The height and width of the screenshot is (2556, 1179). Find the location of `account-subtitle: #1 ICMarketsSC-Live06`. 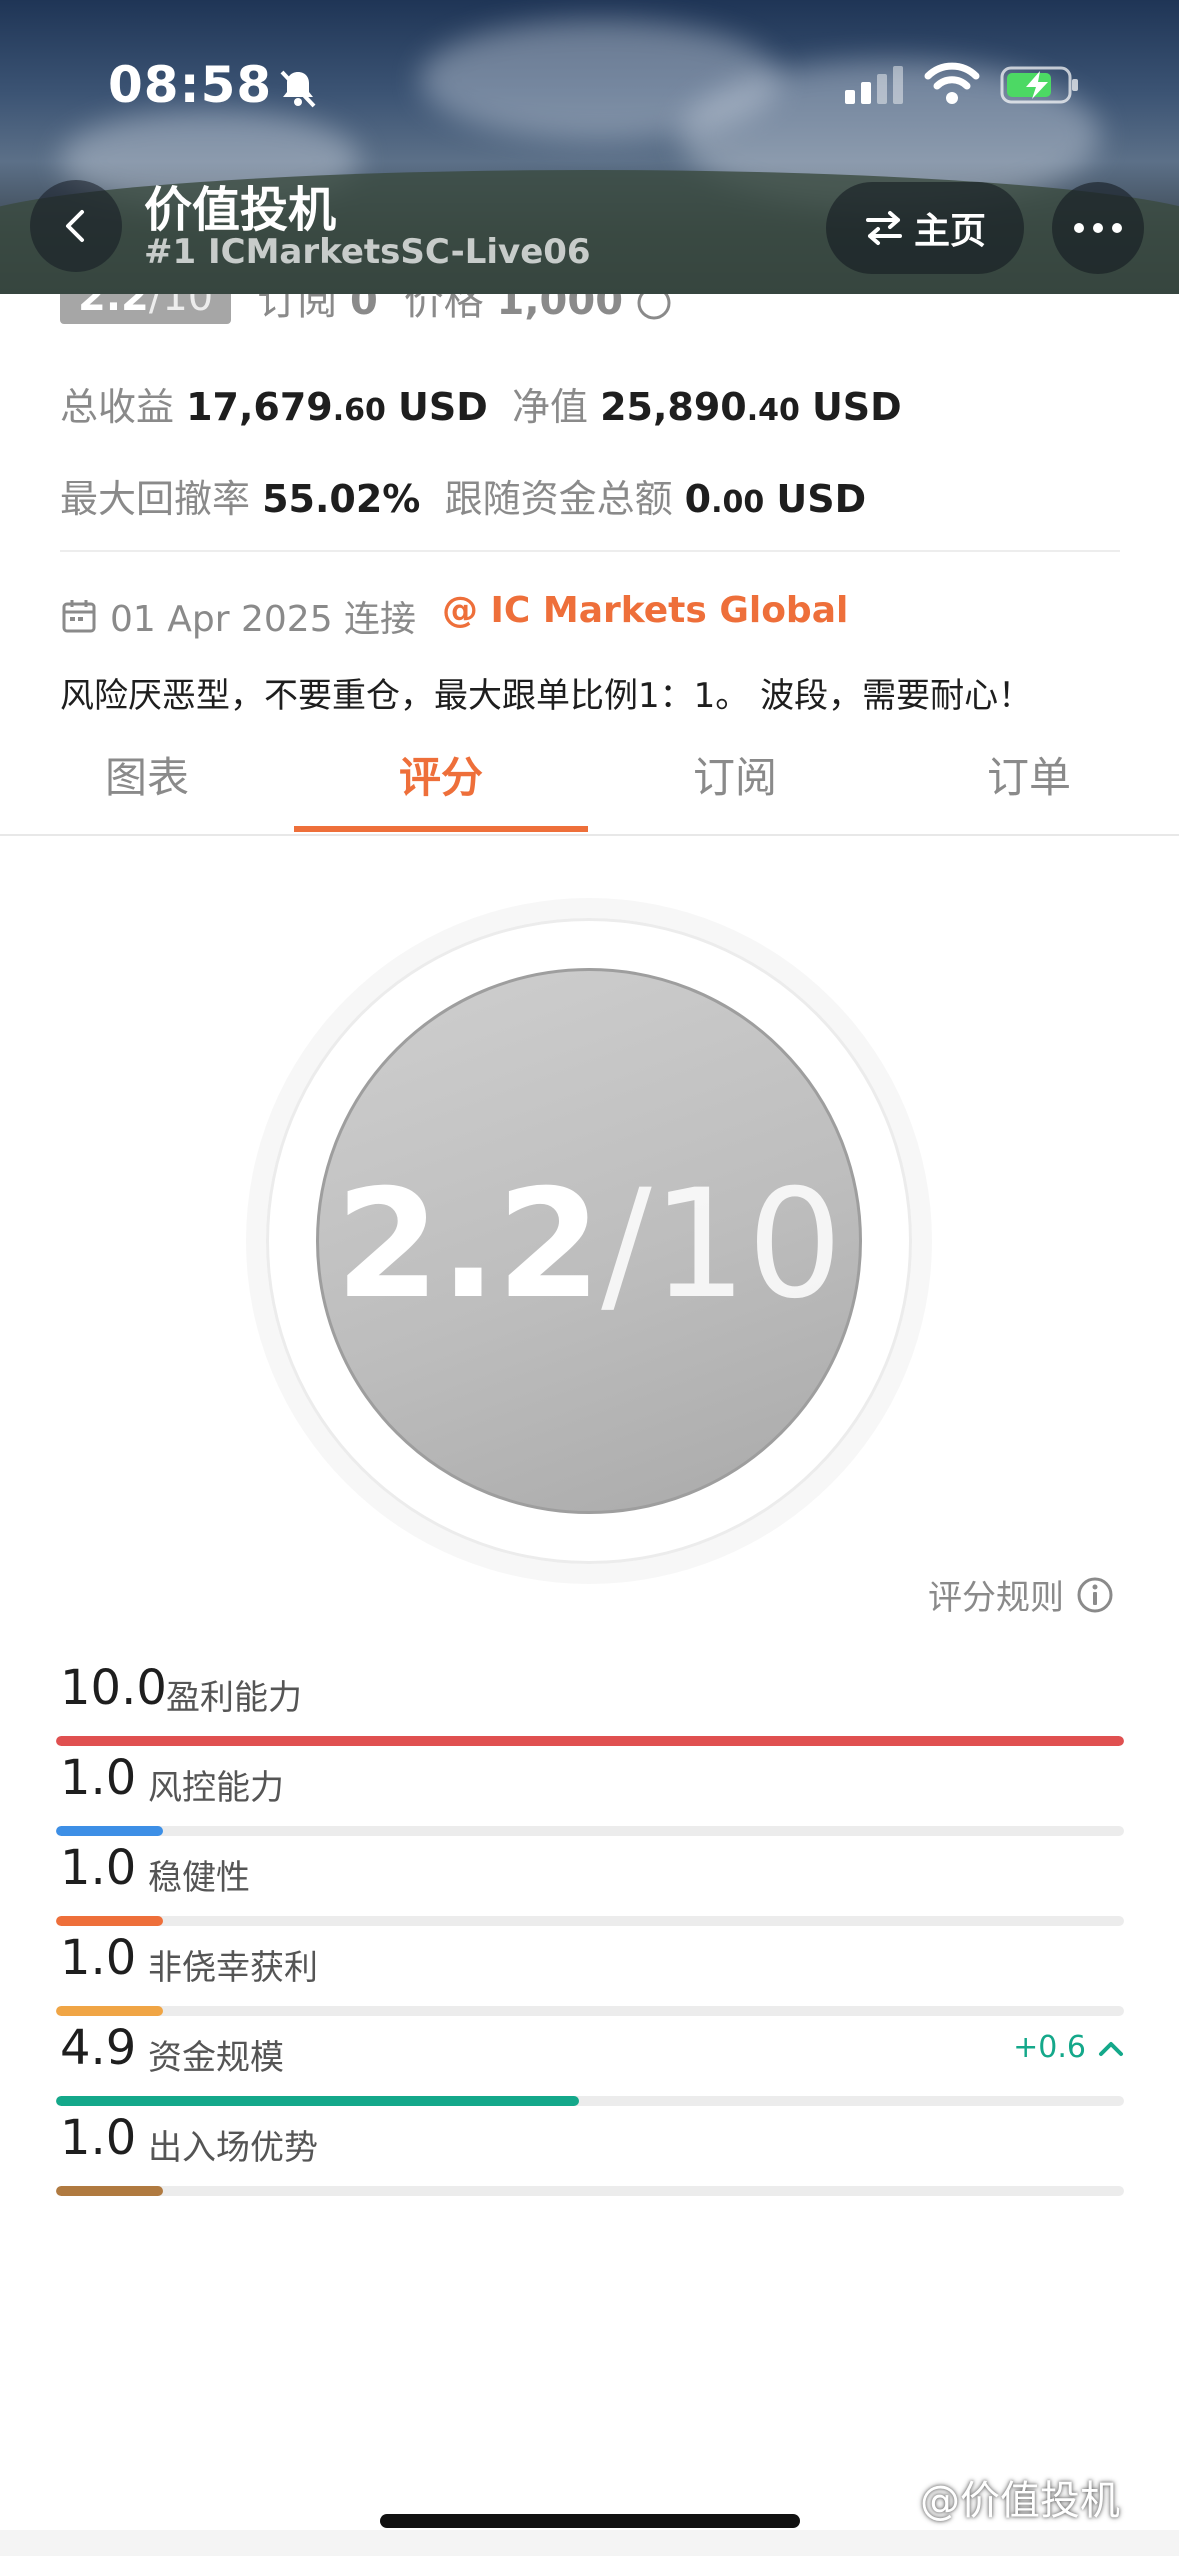

account-subtitle: #1 ICMarketsSC-Live06 is located at coordinates (367, 252).